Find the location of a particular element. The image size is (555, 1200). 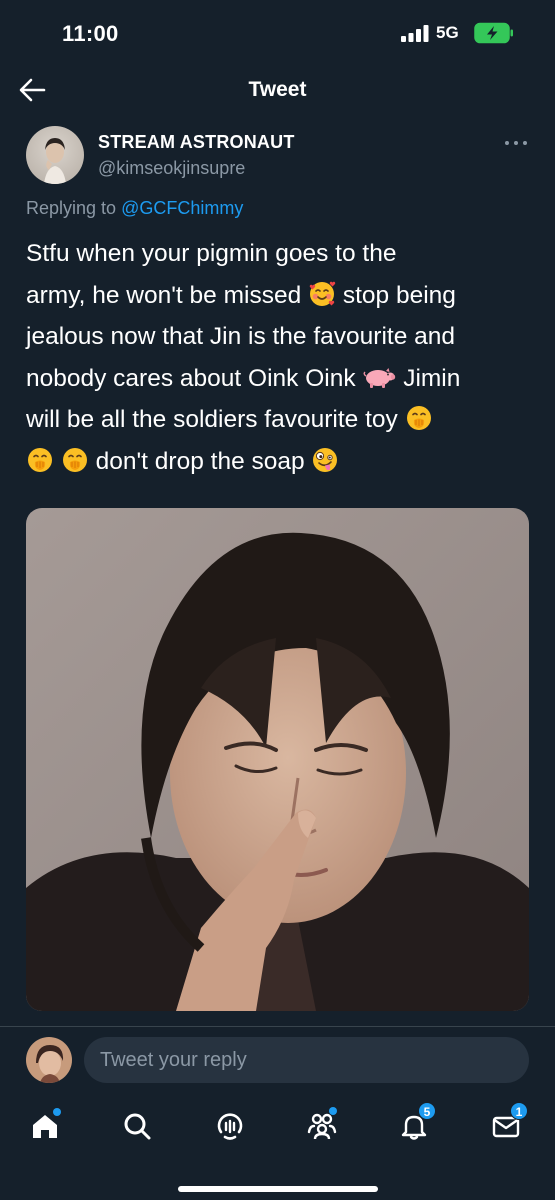

user-avatar is located at coordinates (49, 1060).